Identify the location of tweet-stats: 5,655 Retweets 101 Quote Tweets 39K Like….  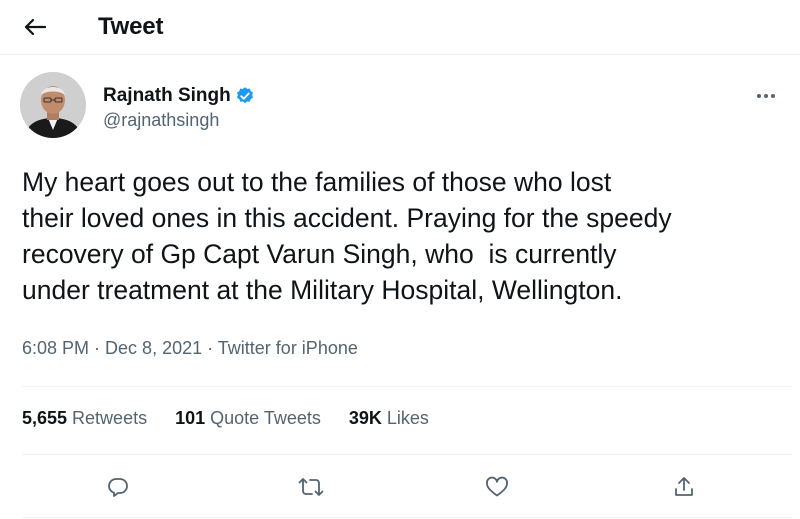
(225, 418).